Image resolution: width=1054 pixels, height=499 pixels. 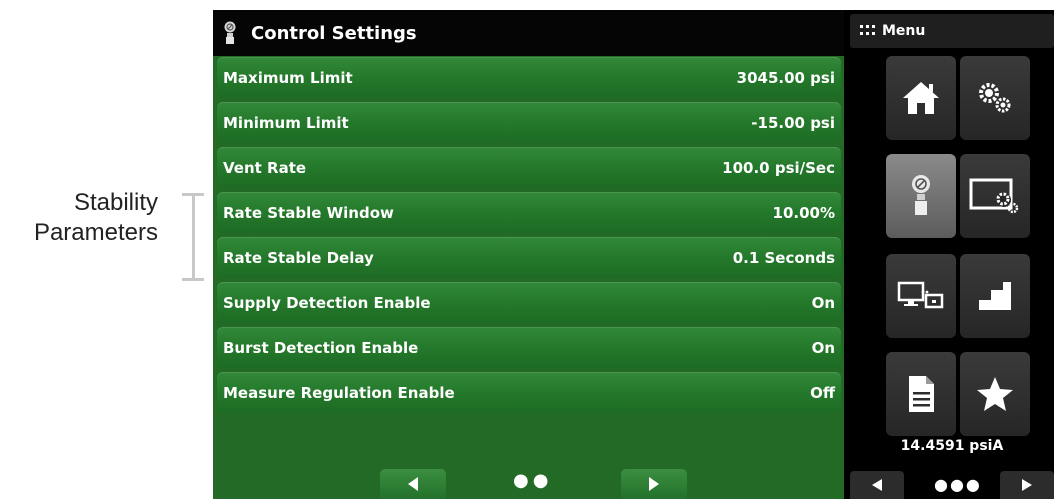 What do you see at coordinates (785, 77) in the screenshot?
I see `setting-value: 3045.00 psi` at bounding box center [785, 77].